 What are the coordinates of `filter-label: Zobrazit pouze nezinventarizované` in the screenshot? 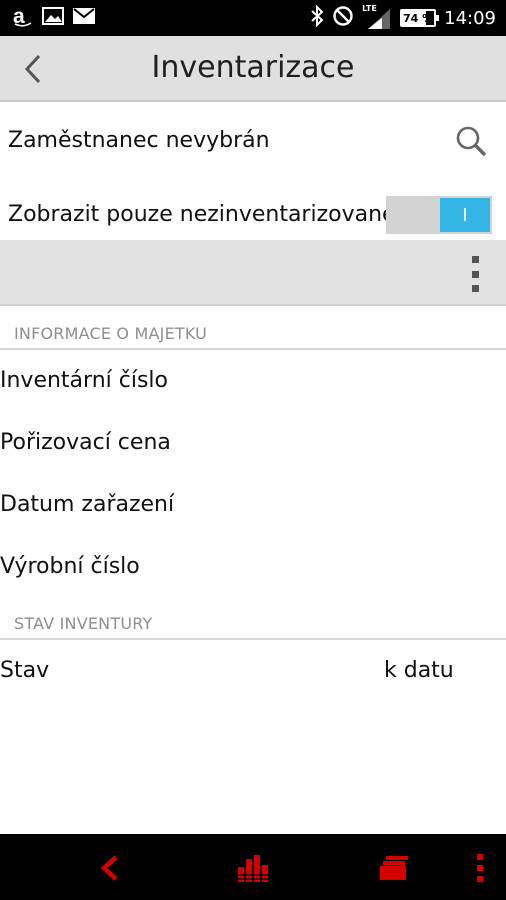 It's located at (202, 214).